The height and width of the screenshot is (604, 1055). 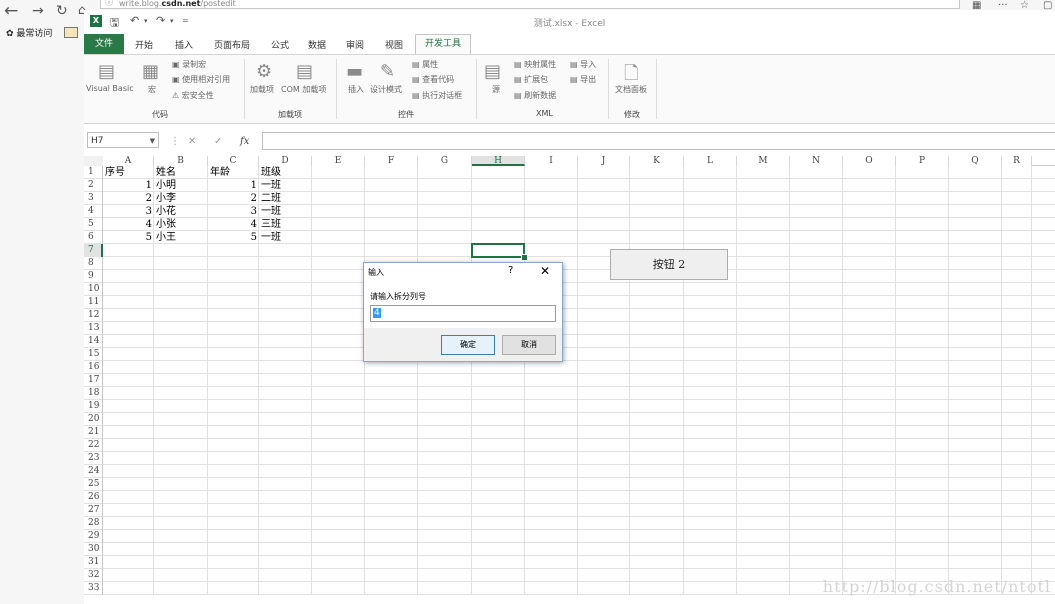 I want to click on row-header-2: 2, so click(x=93, y=185).